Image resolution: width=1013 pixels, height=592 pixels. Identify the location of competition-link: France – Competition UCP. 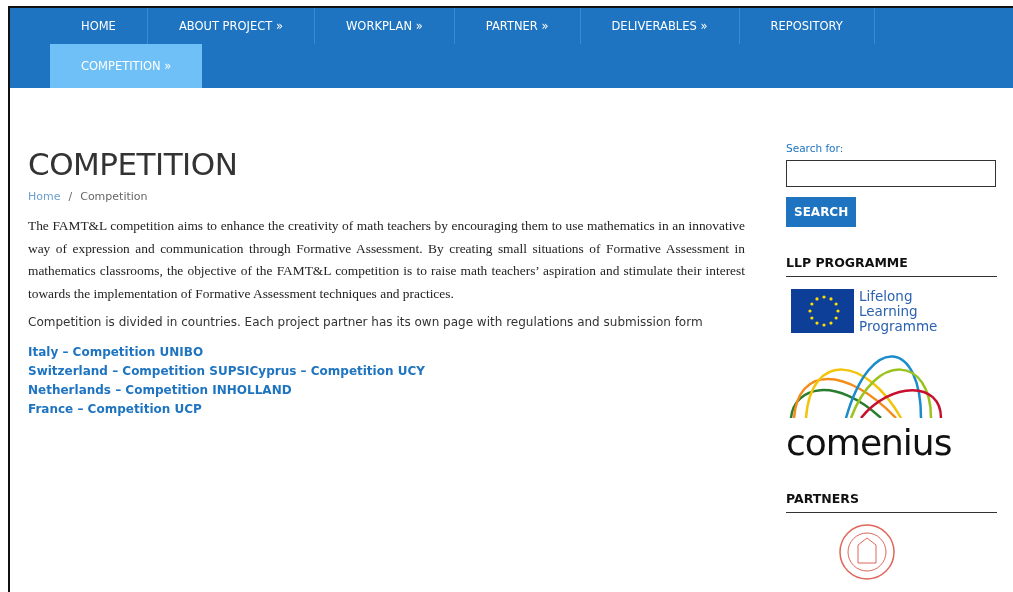
(386, 409).